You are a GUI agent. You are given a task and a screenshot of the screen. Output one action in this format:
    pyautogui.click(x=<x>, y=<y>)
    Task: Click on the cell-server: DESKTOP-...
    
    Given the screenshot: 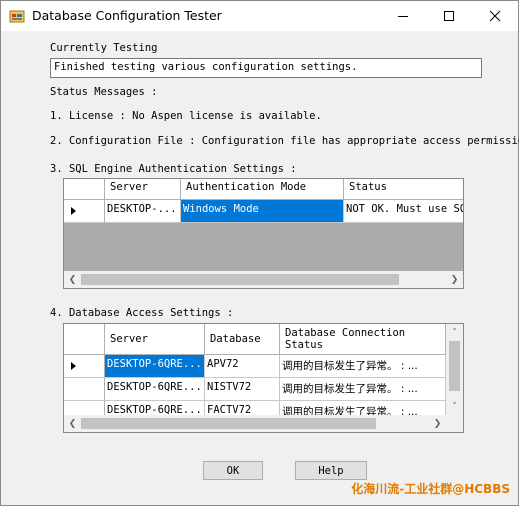 What is the action you would take?
    pyautogui.click(x=143, y=211)
    